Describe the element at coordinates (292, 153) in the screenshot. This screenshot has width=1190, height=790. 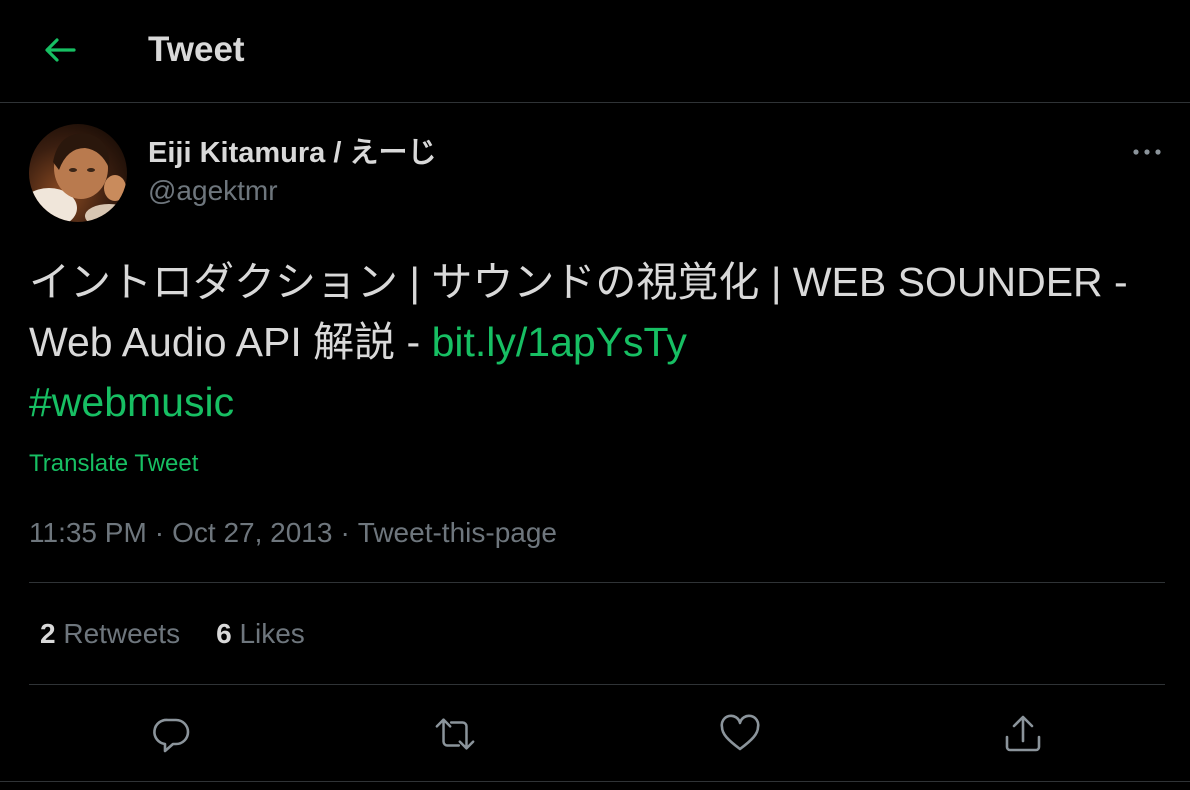
I see `author-display-name: Eiji Kitamura / えーじ` at that location.